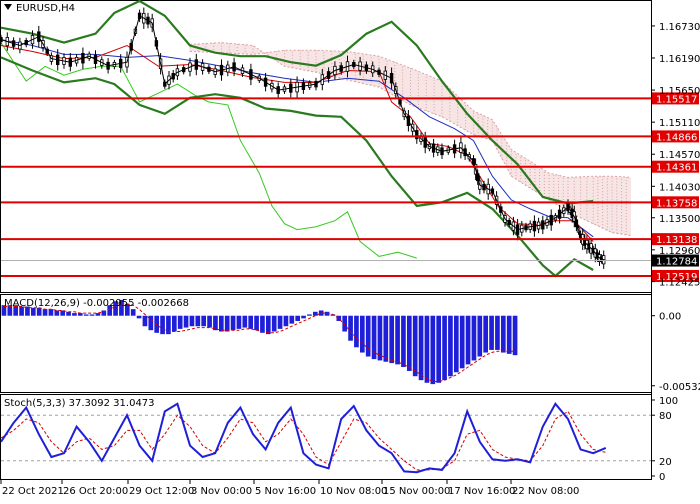  I want to click on stochastic-plot, so click(325, 438).